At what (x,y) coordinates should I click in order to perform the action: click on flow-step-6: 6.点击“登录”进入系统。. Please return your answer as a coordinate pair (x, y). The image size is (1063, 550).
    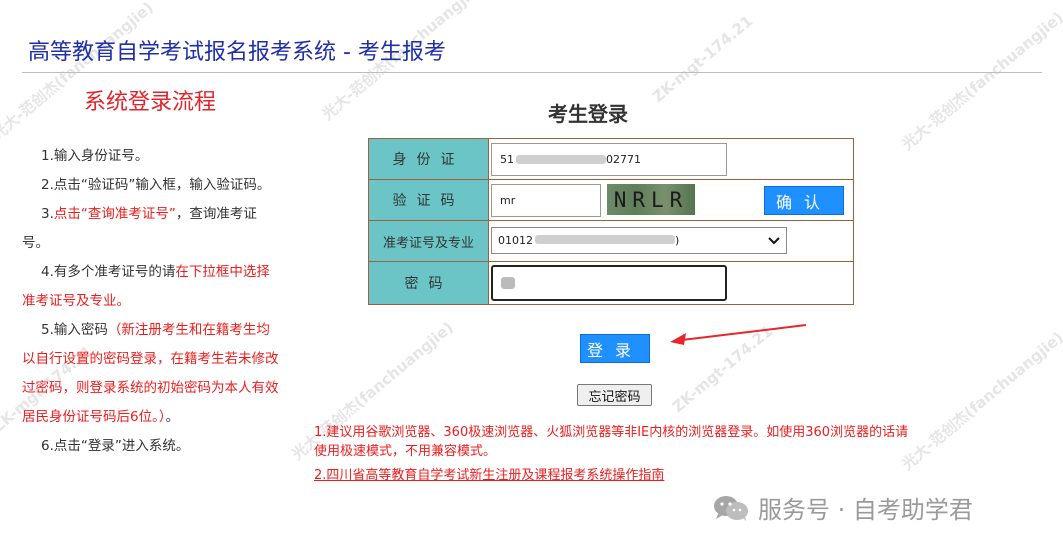
    Looking at the image, I should click on (115, 446).